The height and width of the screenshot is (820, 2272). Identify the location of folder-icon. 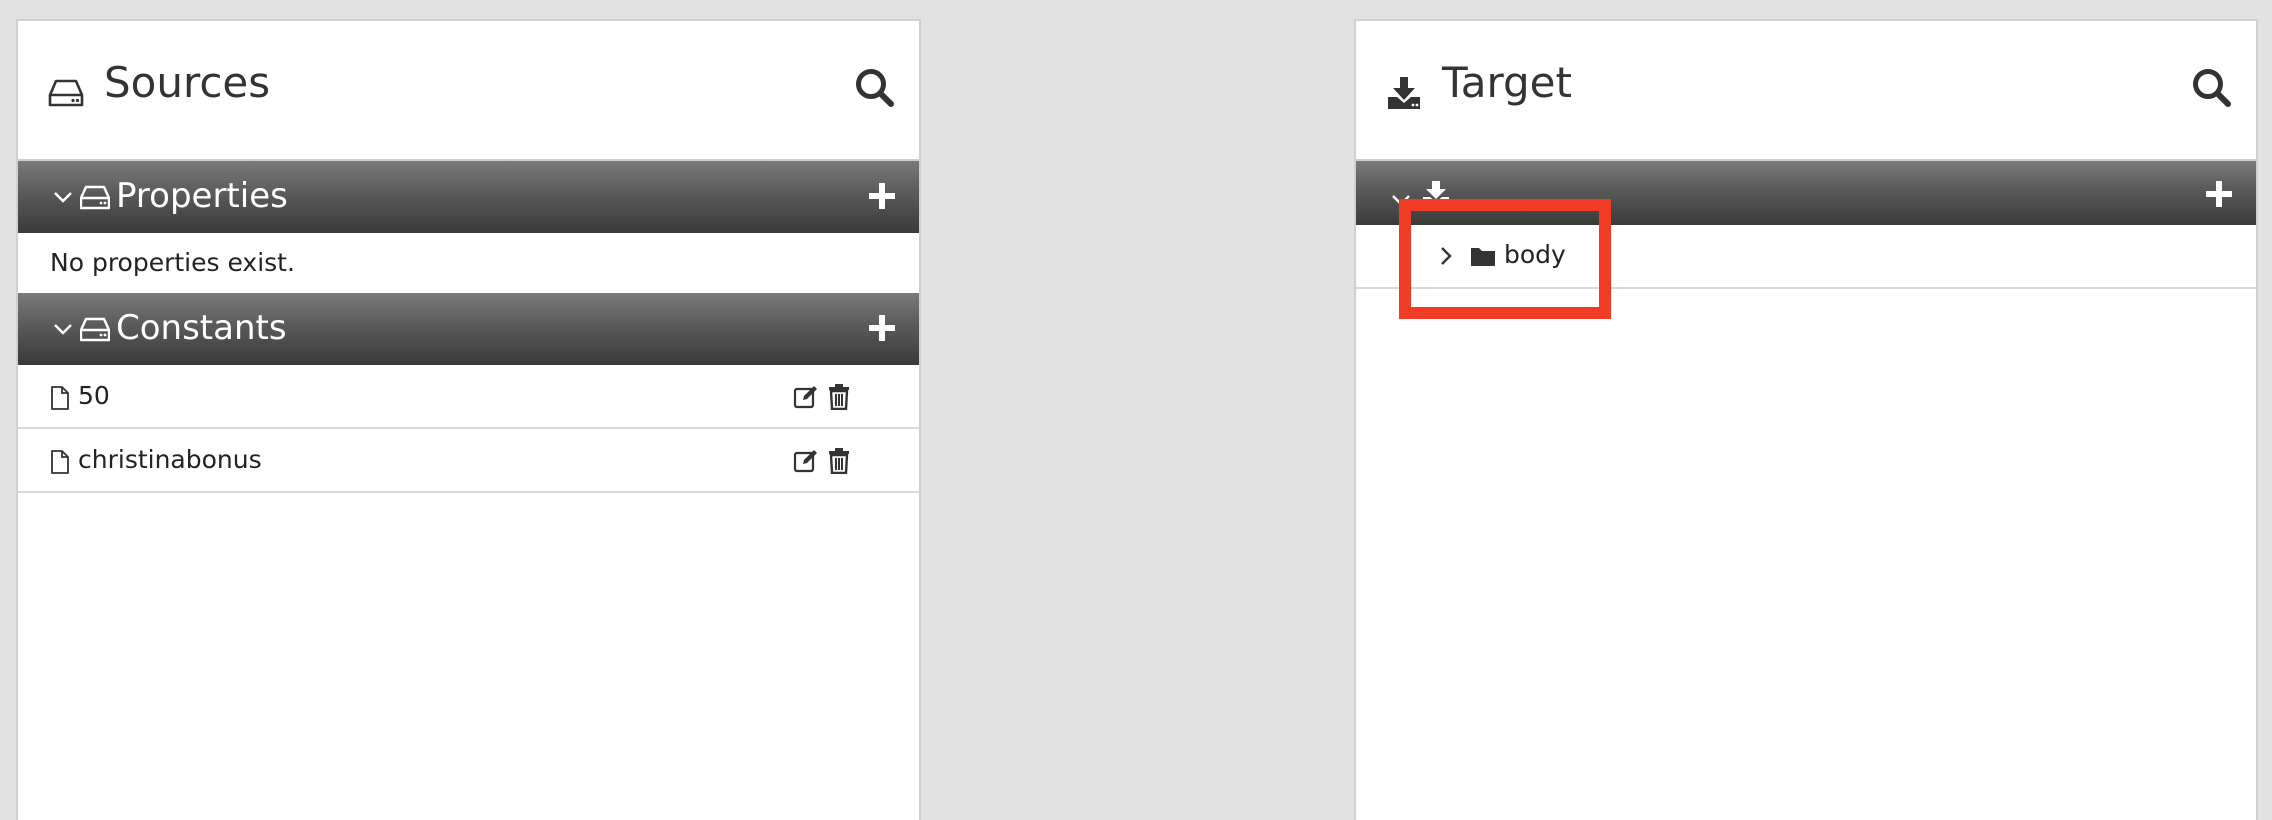
(1483, 257).